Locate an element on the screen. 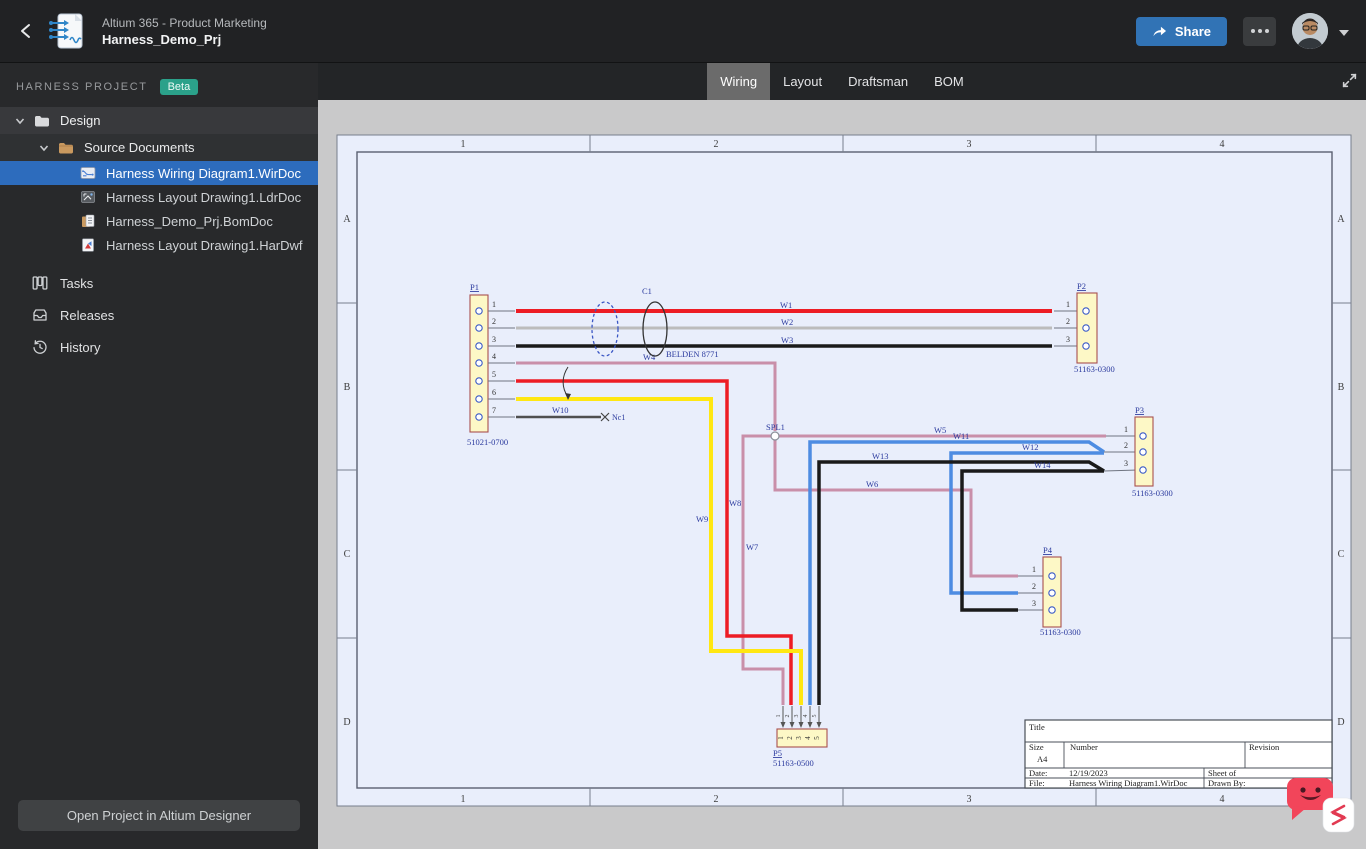  user-menu-caret is located at coordinates (1344, 31).